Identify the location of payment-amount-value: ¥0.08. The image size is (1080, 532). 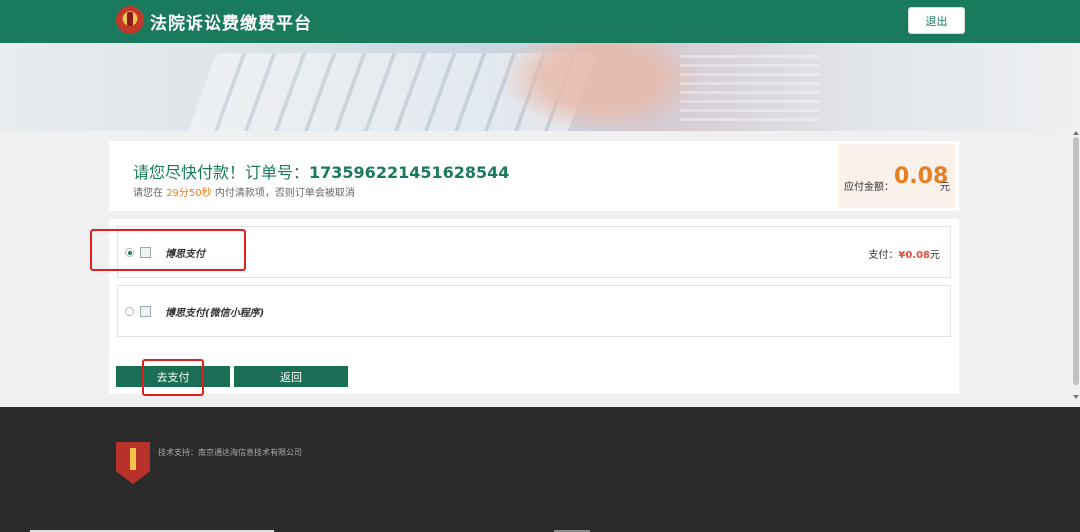
(914, 255).